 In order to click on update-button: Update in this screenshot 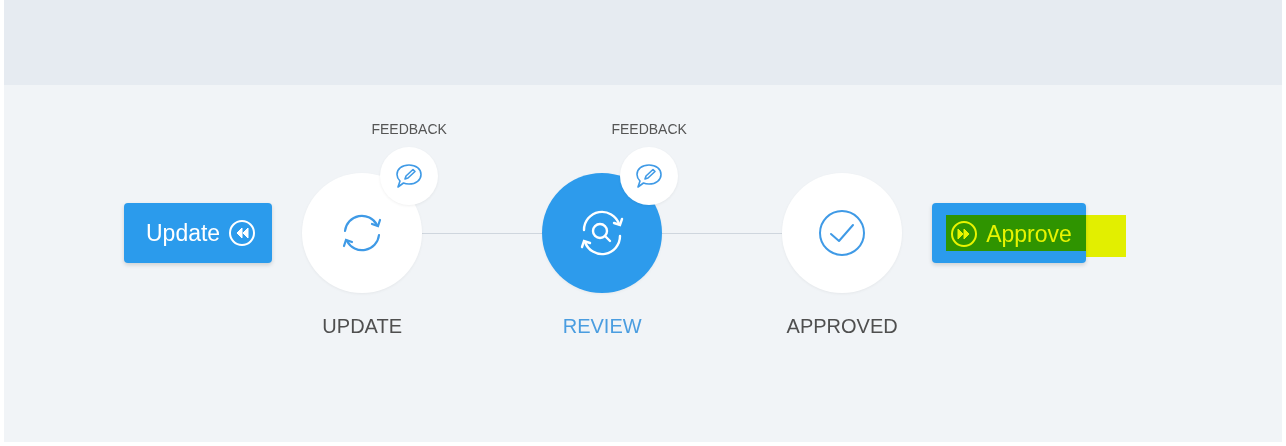, I will do `click(198, 233)`.